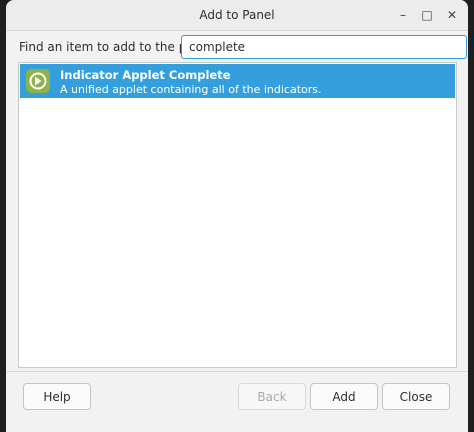 The height and width of the screenshot is (432, 474). Describe the element at coordinates (57, 396) in the screenshot. I see `help-button: Help` at that location.